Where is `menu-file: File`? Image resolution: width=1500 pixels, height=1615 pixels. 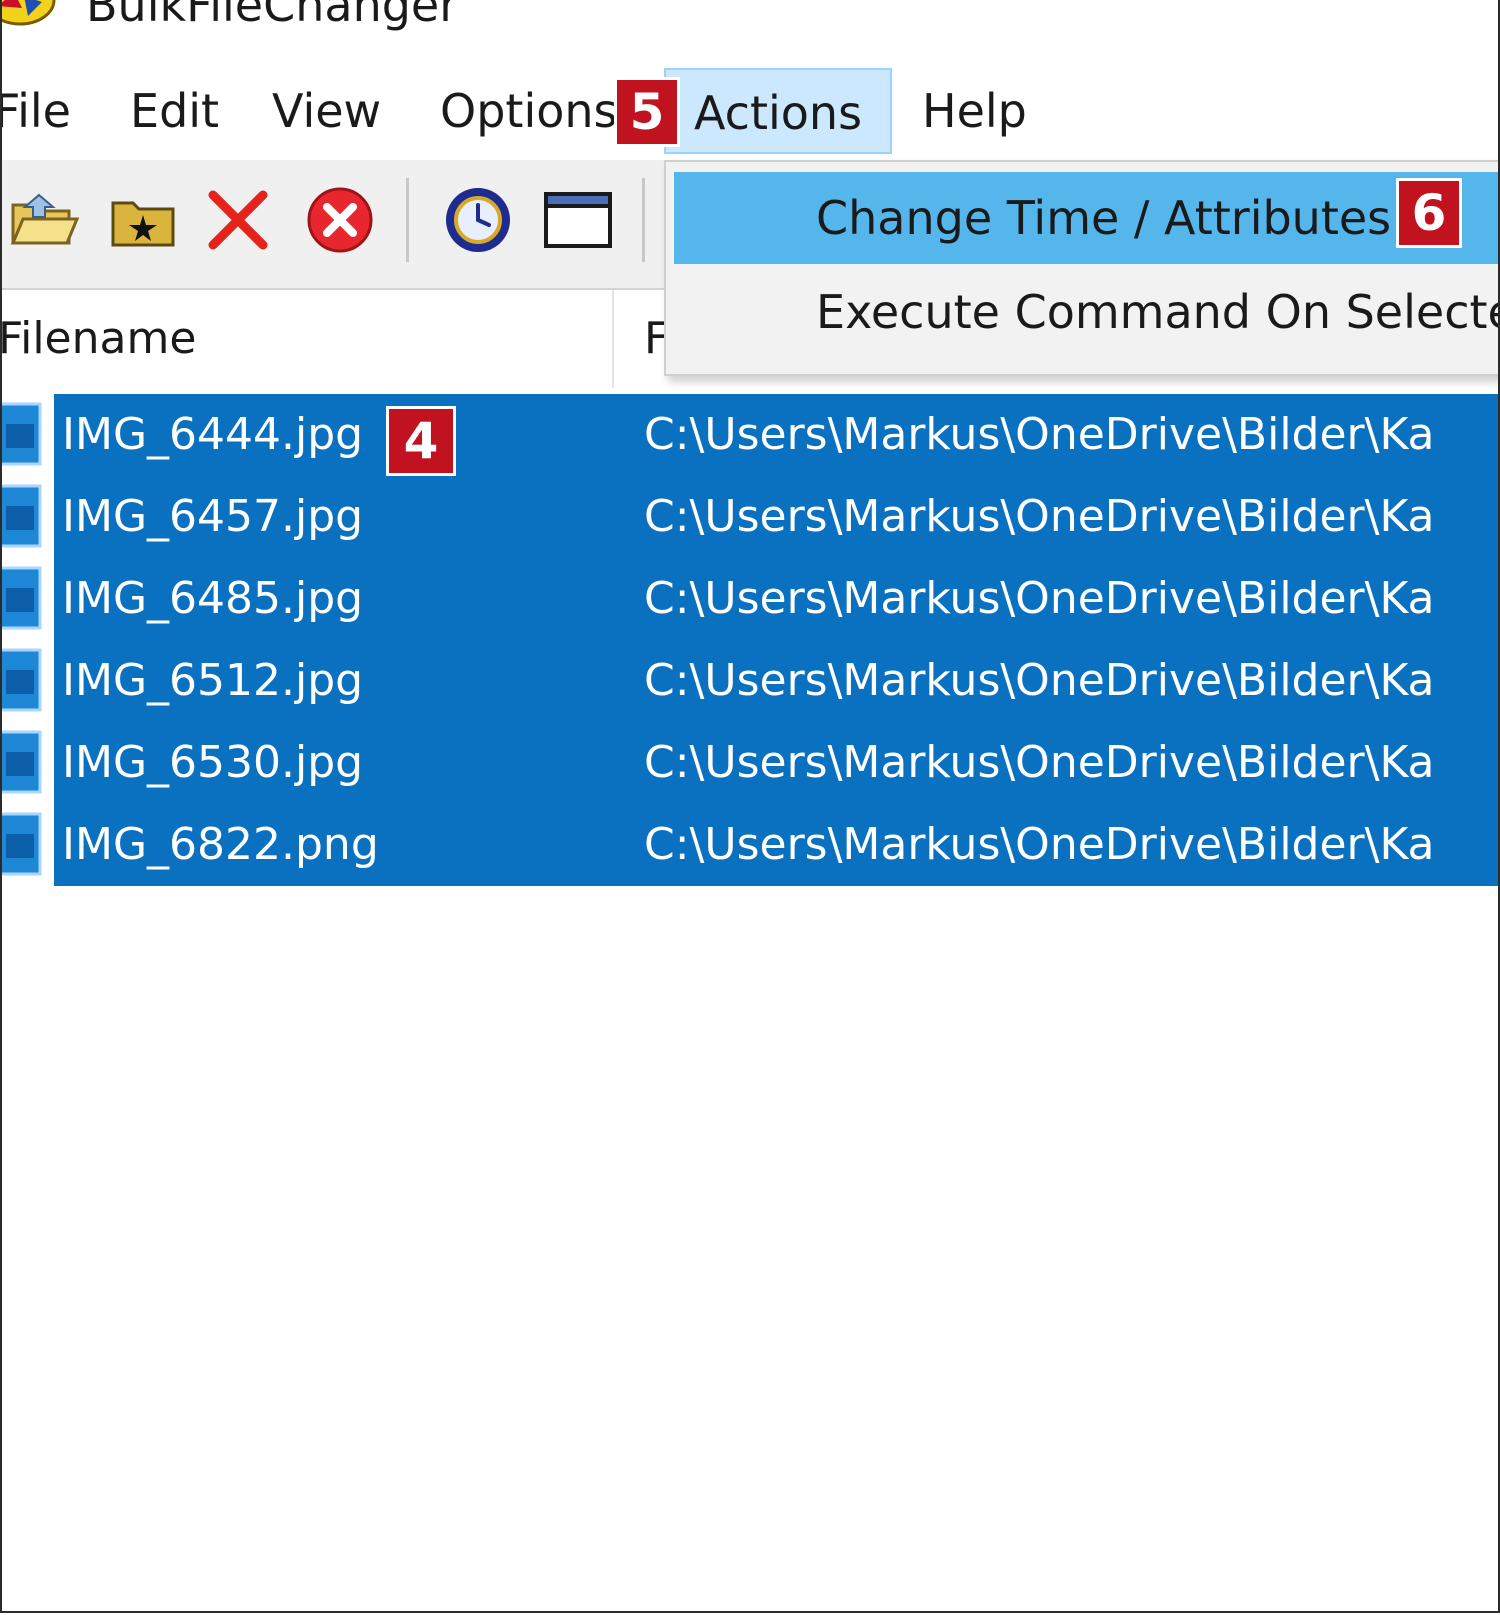
menu-file: File is located at coordinates (36, 111).